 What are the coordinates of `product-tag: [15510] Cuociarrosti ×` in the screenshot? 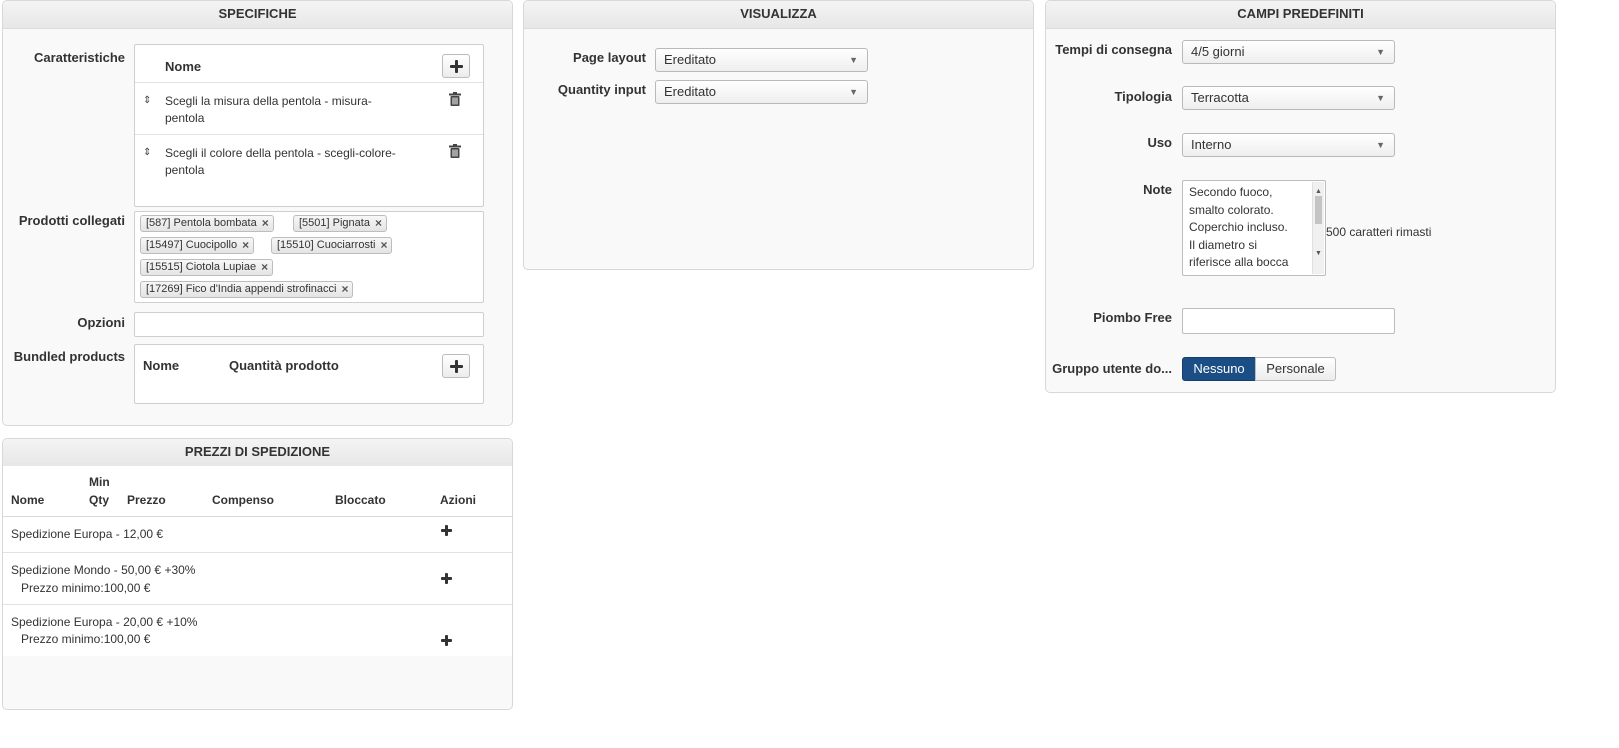 It's located at (332, 245).